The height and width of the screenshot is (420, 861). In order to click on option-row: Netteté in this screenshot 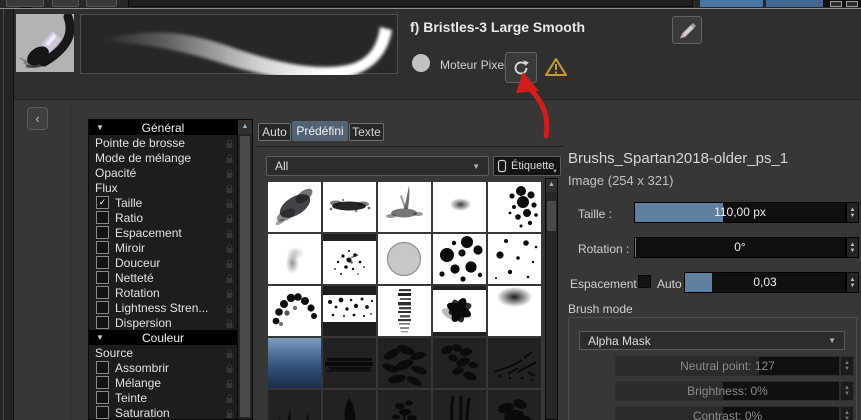, I will do `click(163, 277)`.